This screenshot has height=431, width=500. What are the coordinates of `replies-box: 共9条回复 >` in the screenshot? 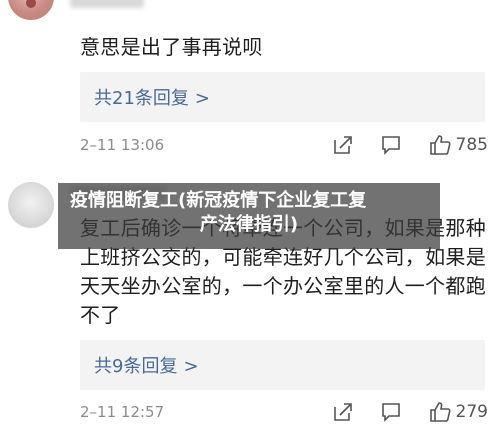 It's located at (282, 365).